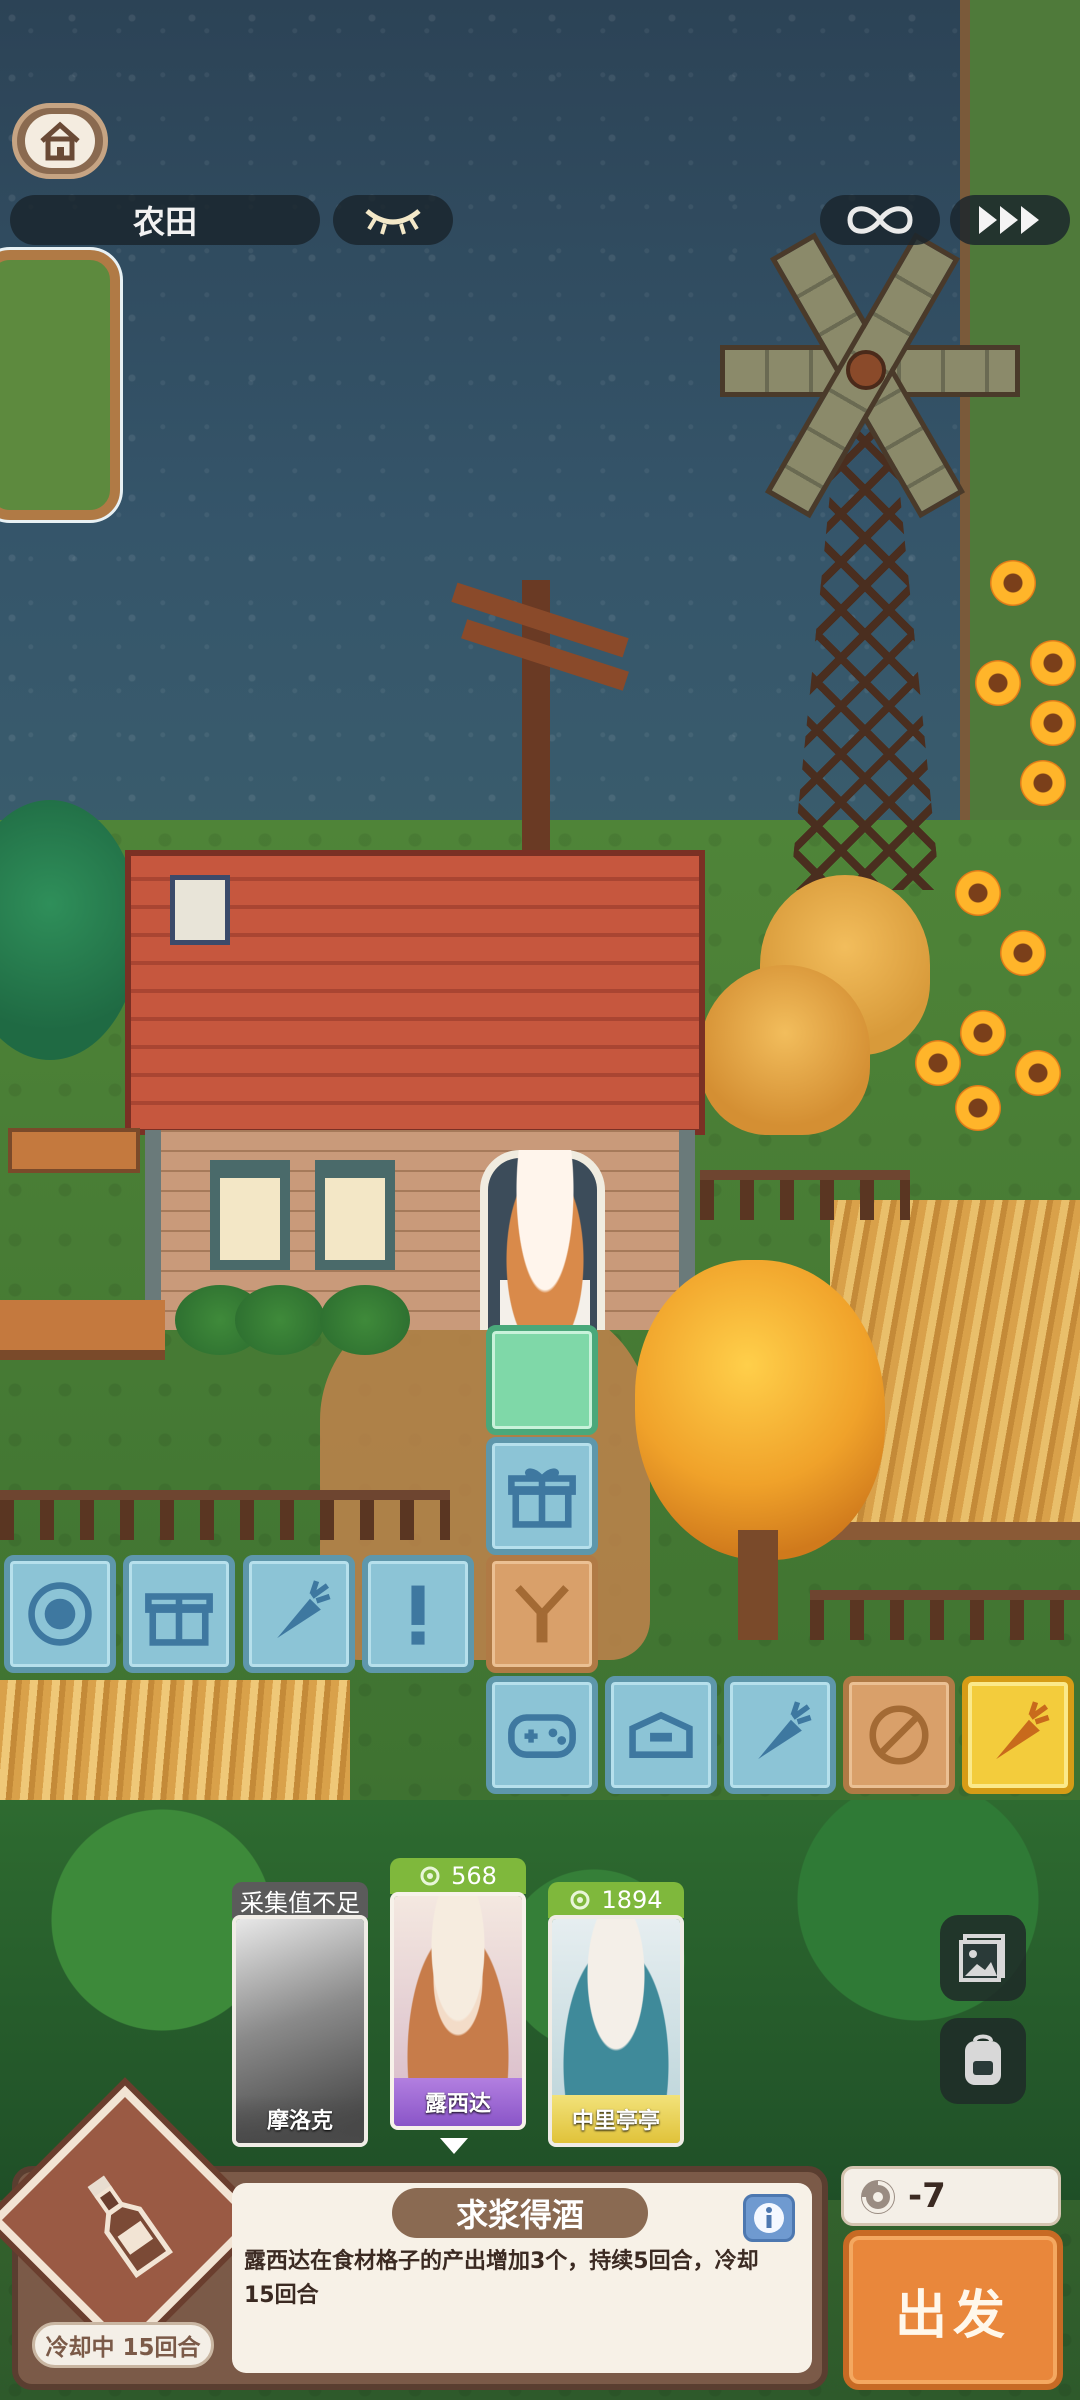 This screenshot has height=2400, width=1080. I want to click on home-button, so click(60, 141).